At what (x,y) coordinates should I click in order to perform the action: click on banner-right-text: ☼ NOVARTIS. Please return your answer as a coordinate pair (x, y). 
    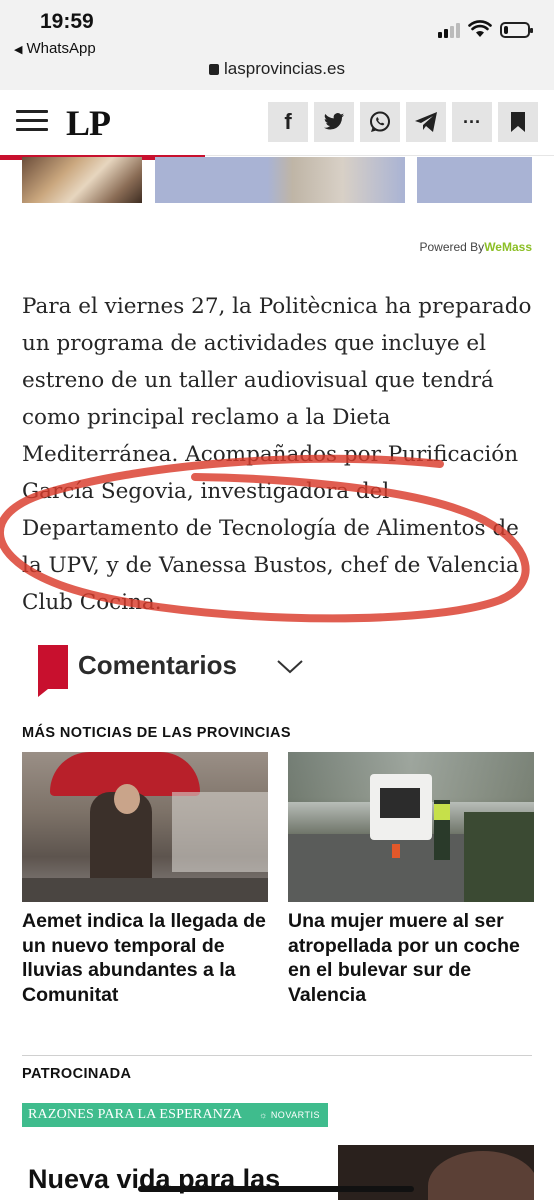
    Looking at the image, I should click on (289, 1115).